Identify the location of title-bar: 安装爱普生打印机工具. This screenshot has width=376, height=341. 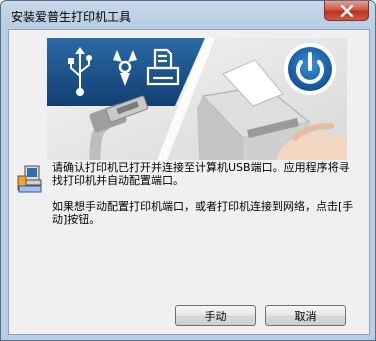
(188, 15).